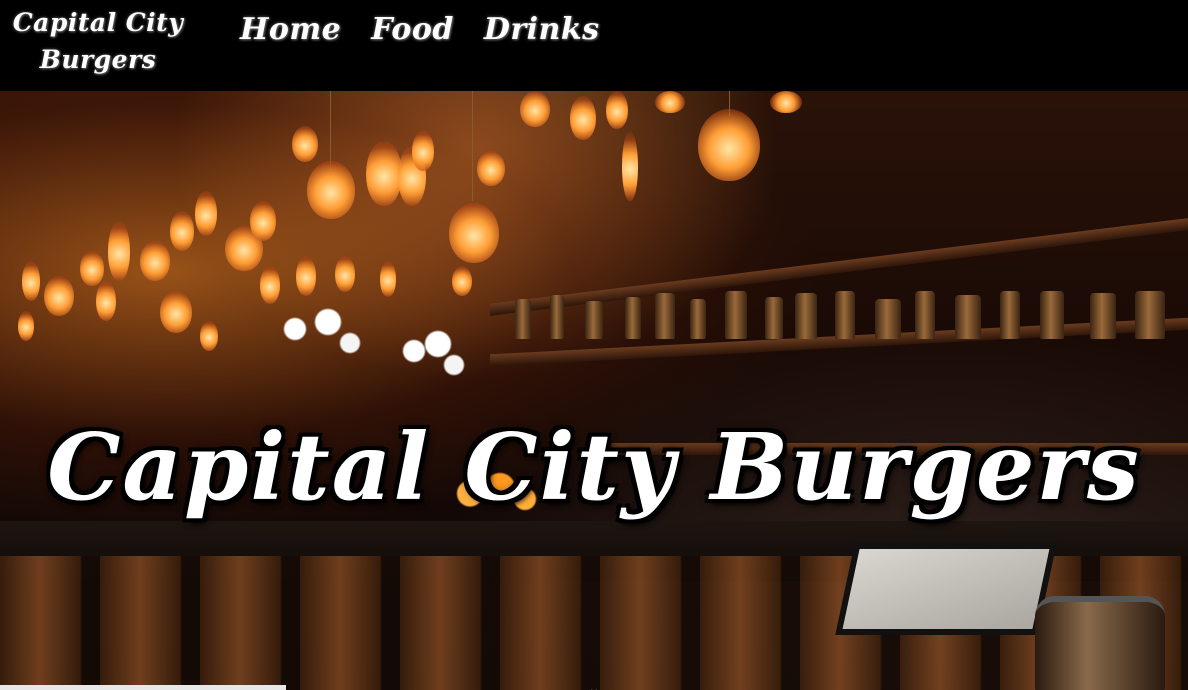 This screenshot has height=690, width=1188. I want to click on logo-line-2: Burgers, so click(98, 59).